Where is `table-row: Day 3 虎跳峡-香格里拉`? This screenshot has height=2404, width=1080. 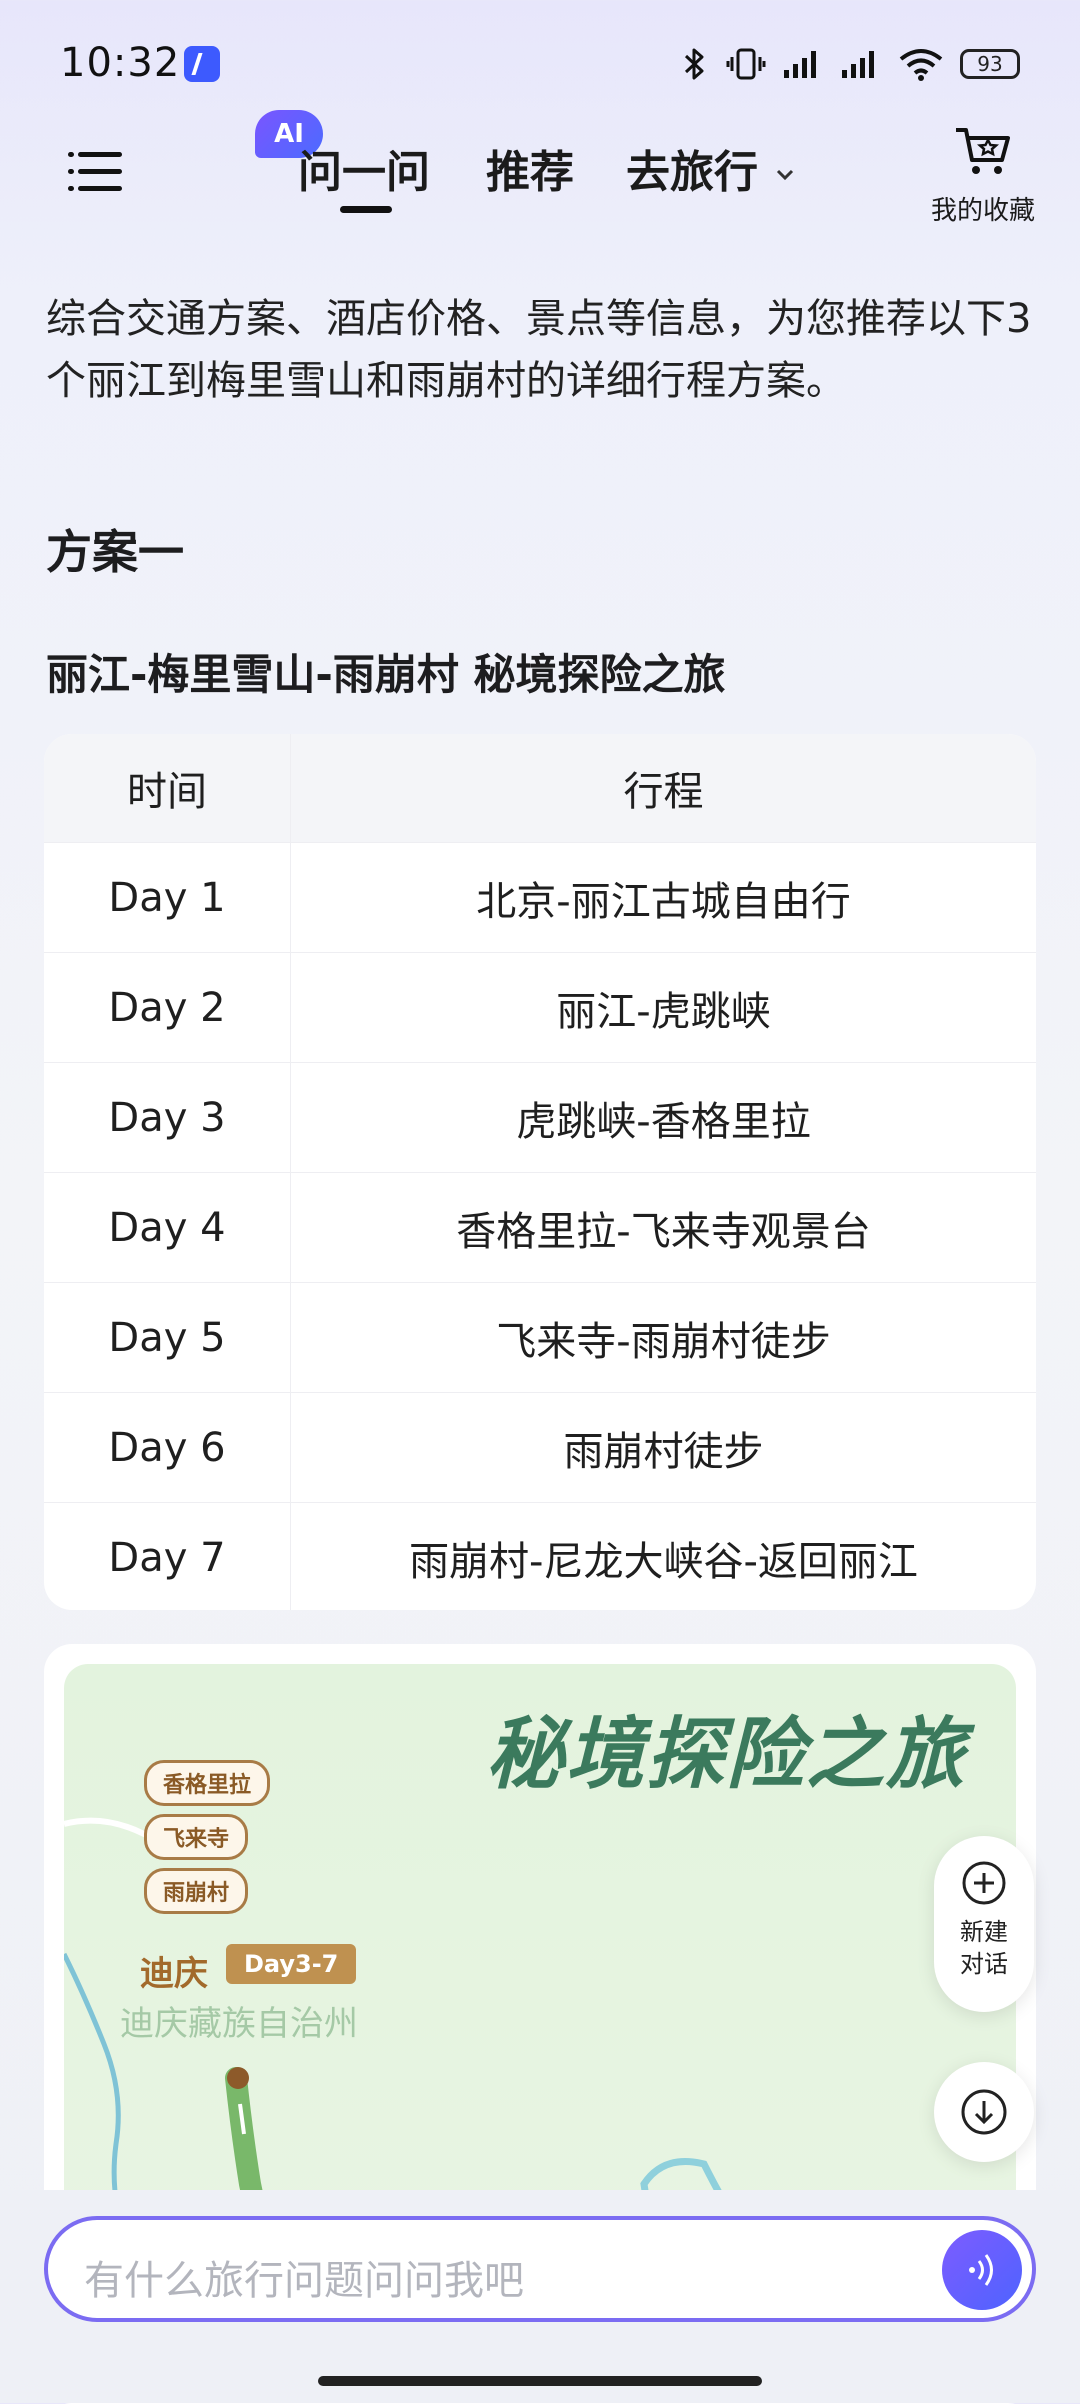
table-row: Day 3 虎跳峡-香格里拉 is located at coordinates (540, 1117).